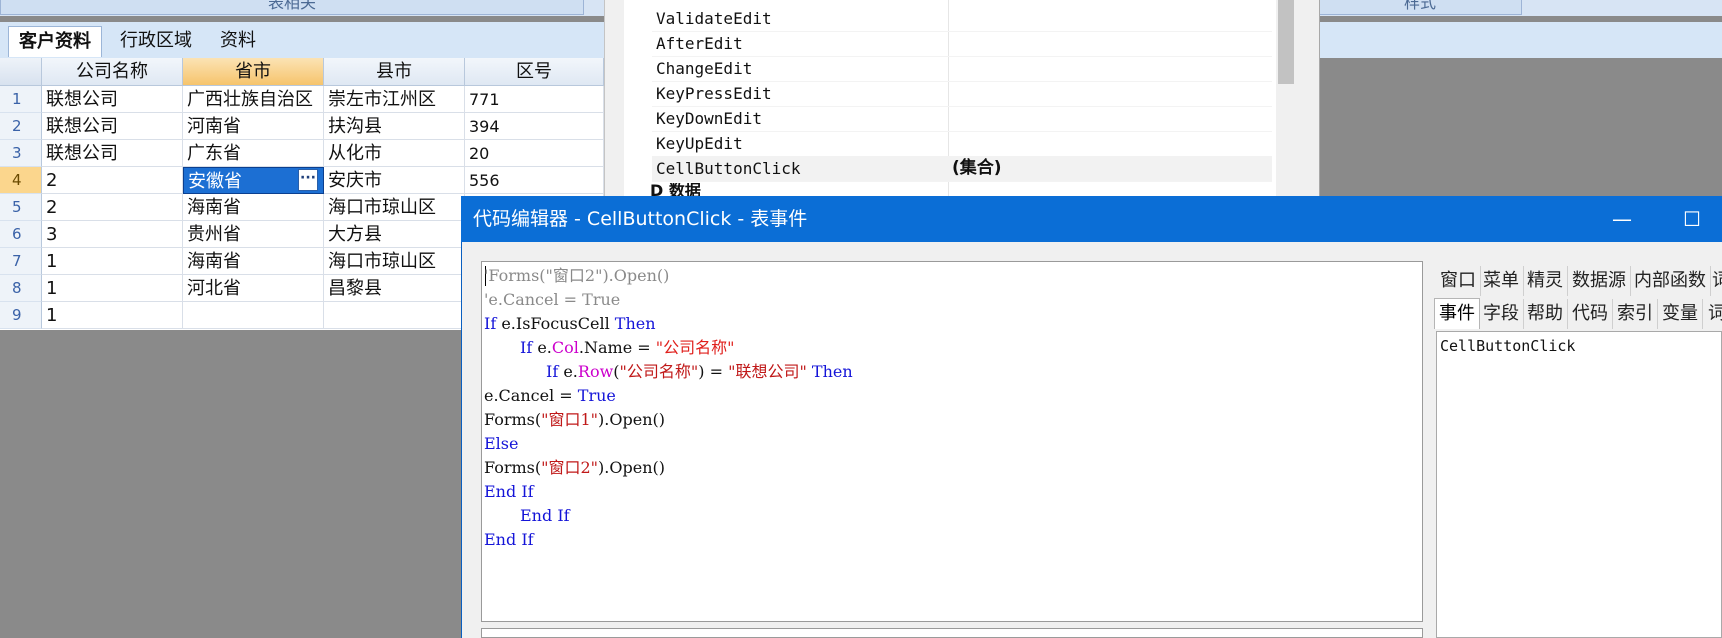 Image resolution: width=1722 pixels, height=638 pixels. Describe the element at coordinates (534, 153) in the screenshot. I see `grid-cell: 20` at that location.